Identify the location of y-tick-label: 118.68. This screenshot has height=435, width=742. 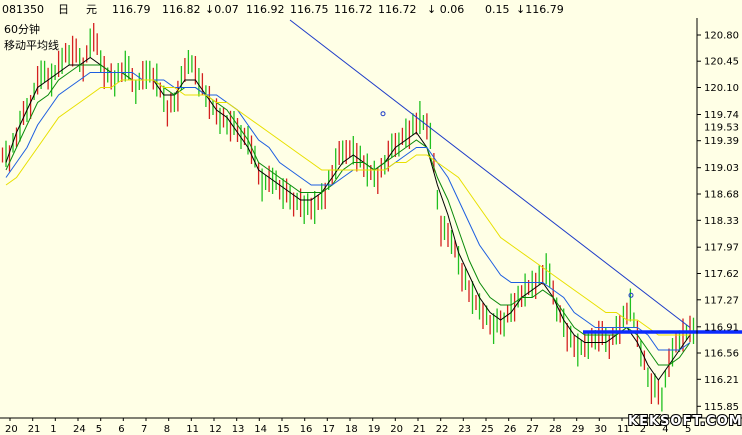
(721, 195).